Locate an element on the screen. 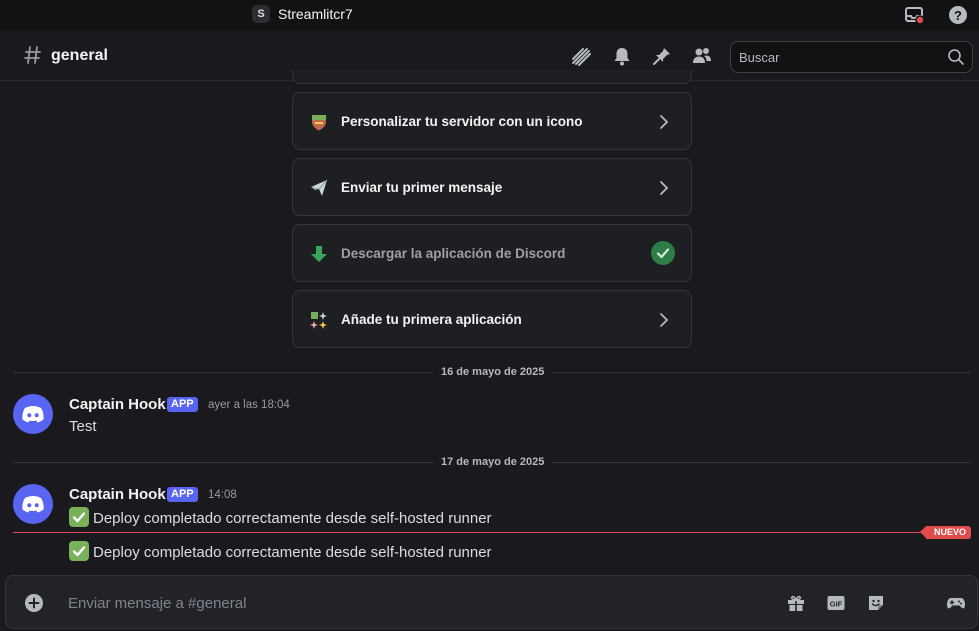 The width and height of the screenshot is (979, 631). member-list-icon is located at coordinates (702, 56).